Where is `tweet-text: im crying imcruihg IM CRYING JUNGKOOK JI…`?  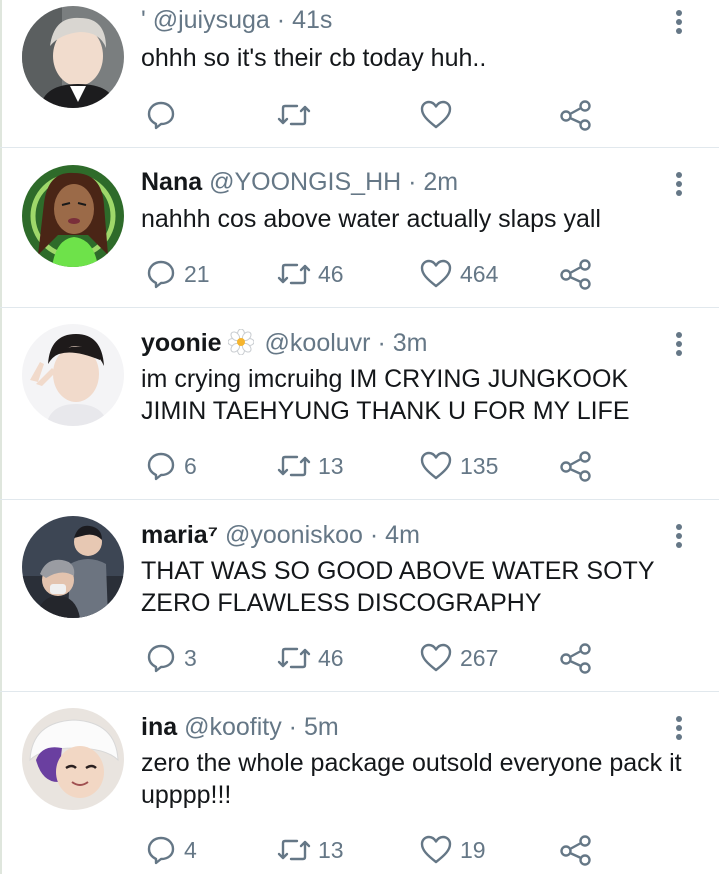
tweet-text: im crying imcruihg IM CRYING JUNGKOOK JI… is located at coordinates (385, 395).